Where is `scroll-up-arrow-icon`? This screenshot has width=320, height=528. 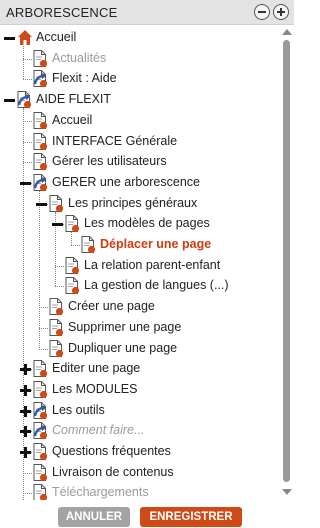
scroll-up-arrow-icon is located at coordinates (287, 32).